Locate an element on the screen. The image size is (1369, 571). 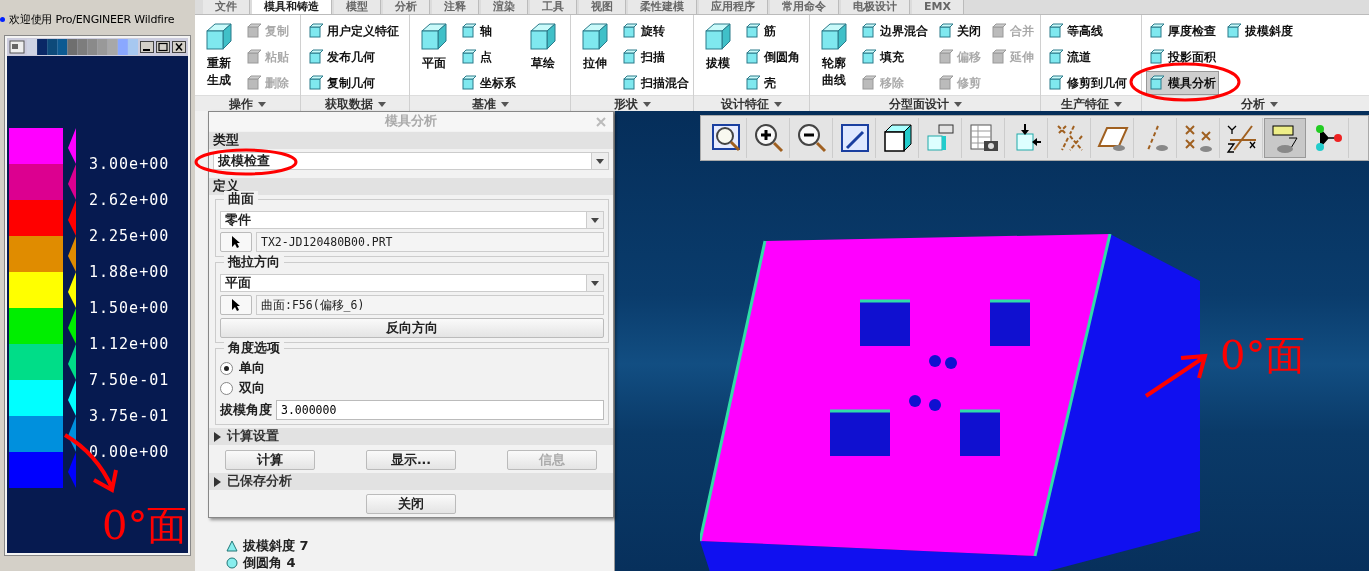
legend-value: 1.12e+00 is located at coordinates (129, 344).